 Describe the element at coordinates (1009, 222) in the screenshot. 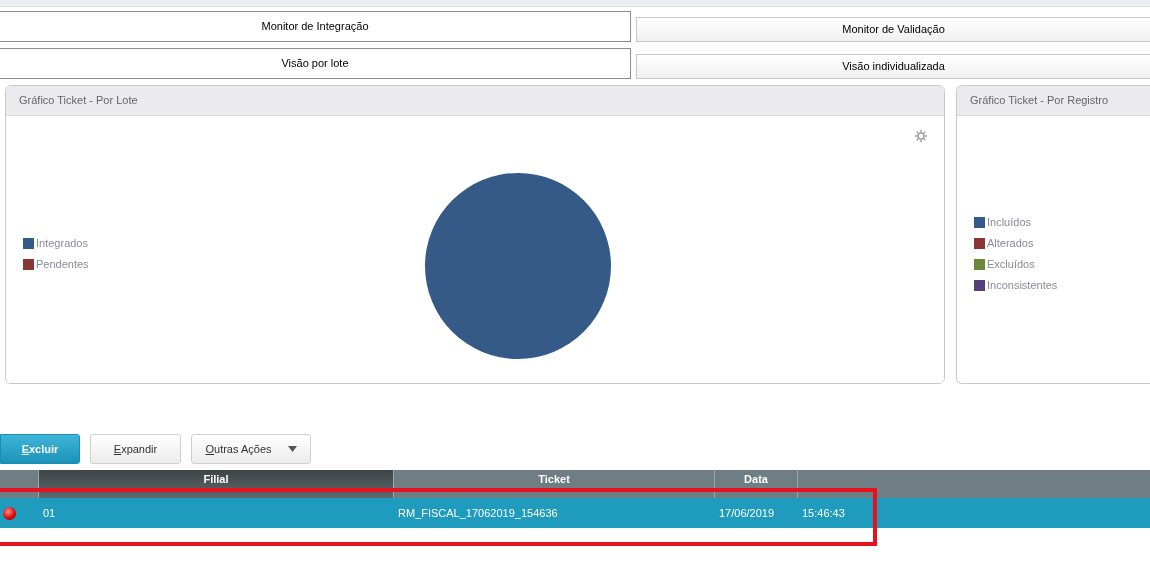

I see `legend-label: Incluídos` at that location.